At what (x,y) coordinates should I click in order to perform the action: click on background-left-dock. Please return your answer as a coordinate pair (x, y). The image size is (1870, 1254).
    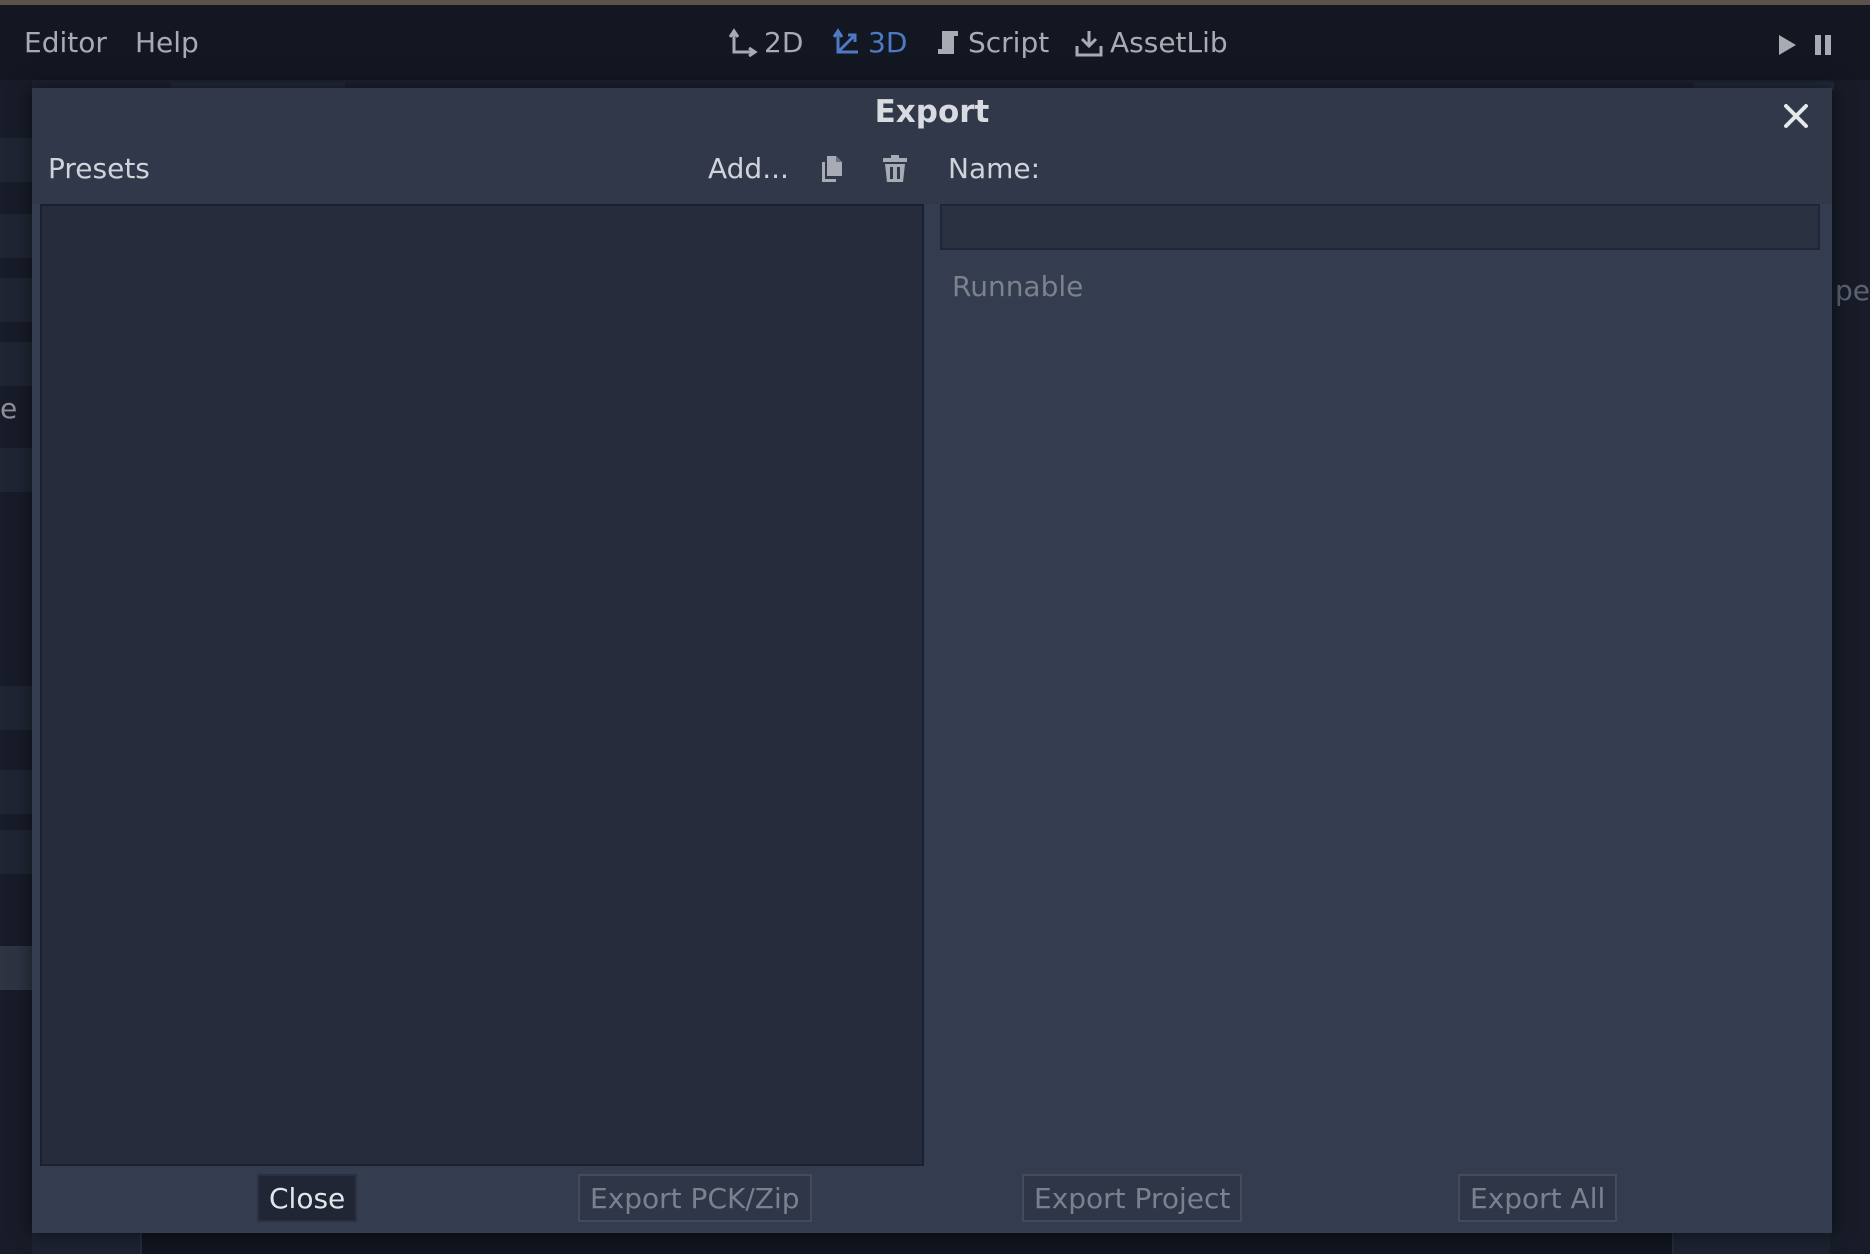
    Looking at the image, I should click on (16, 667).